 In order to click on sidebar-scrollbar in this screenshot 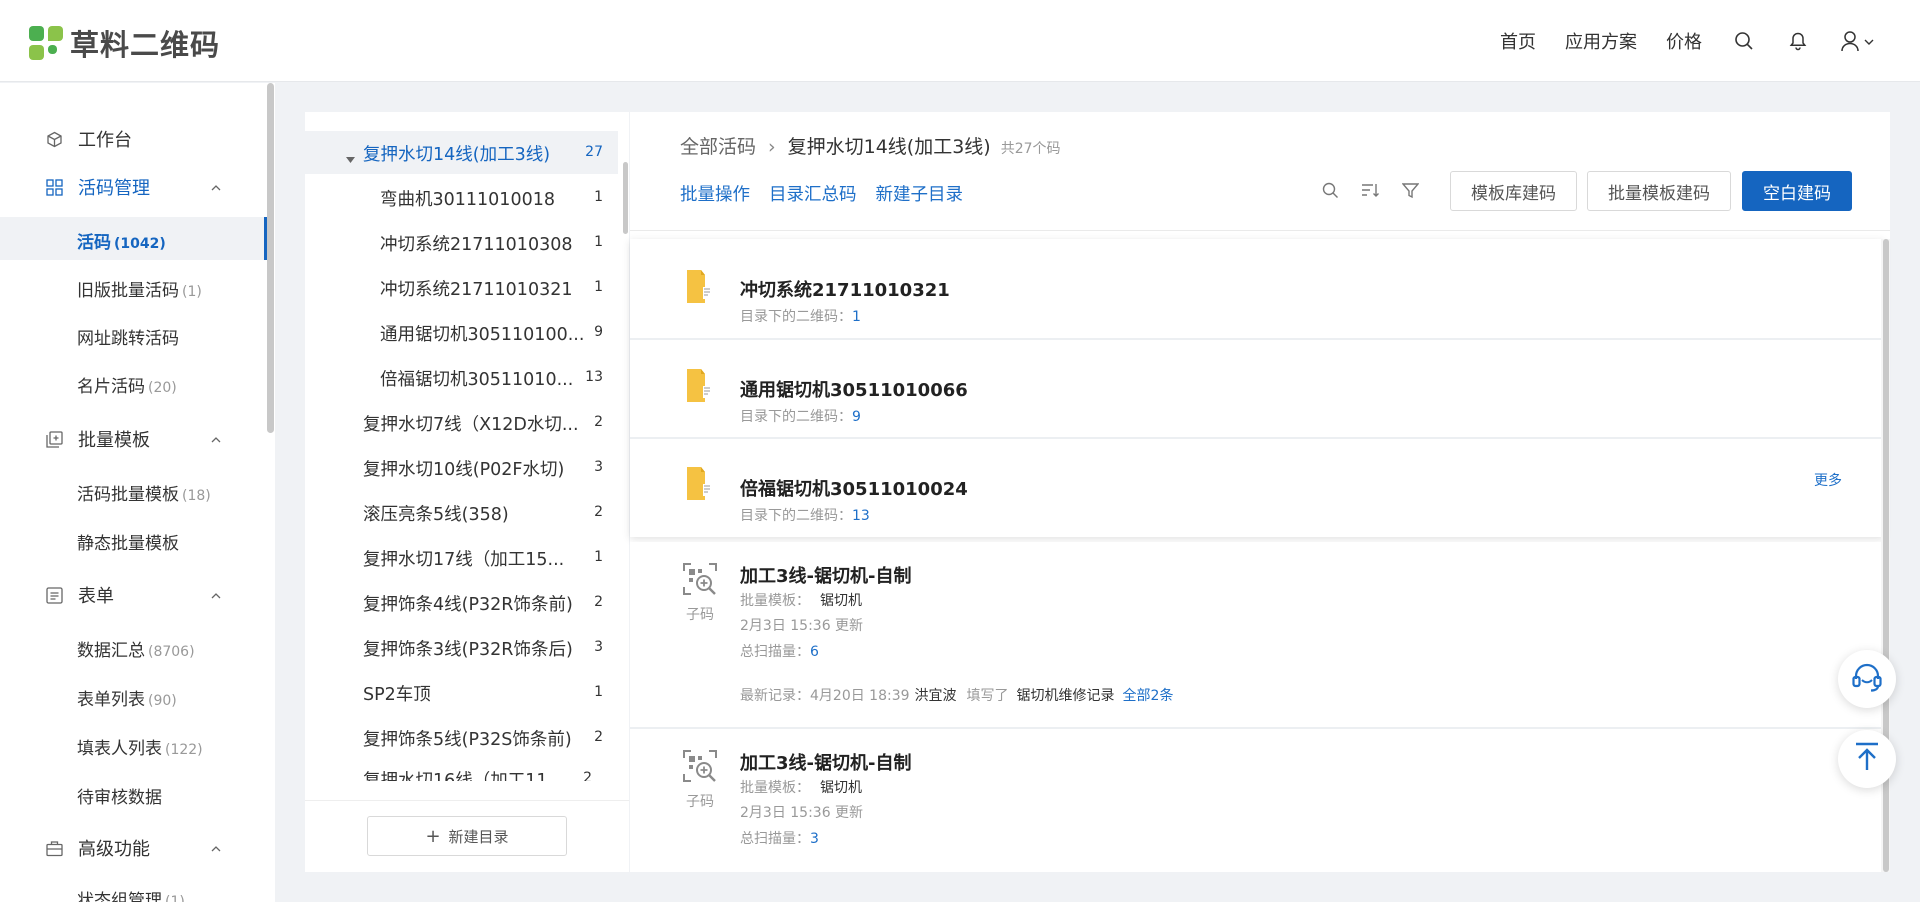, I will do `click(270, 258)`.